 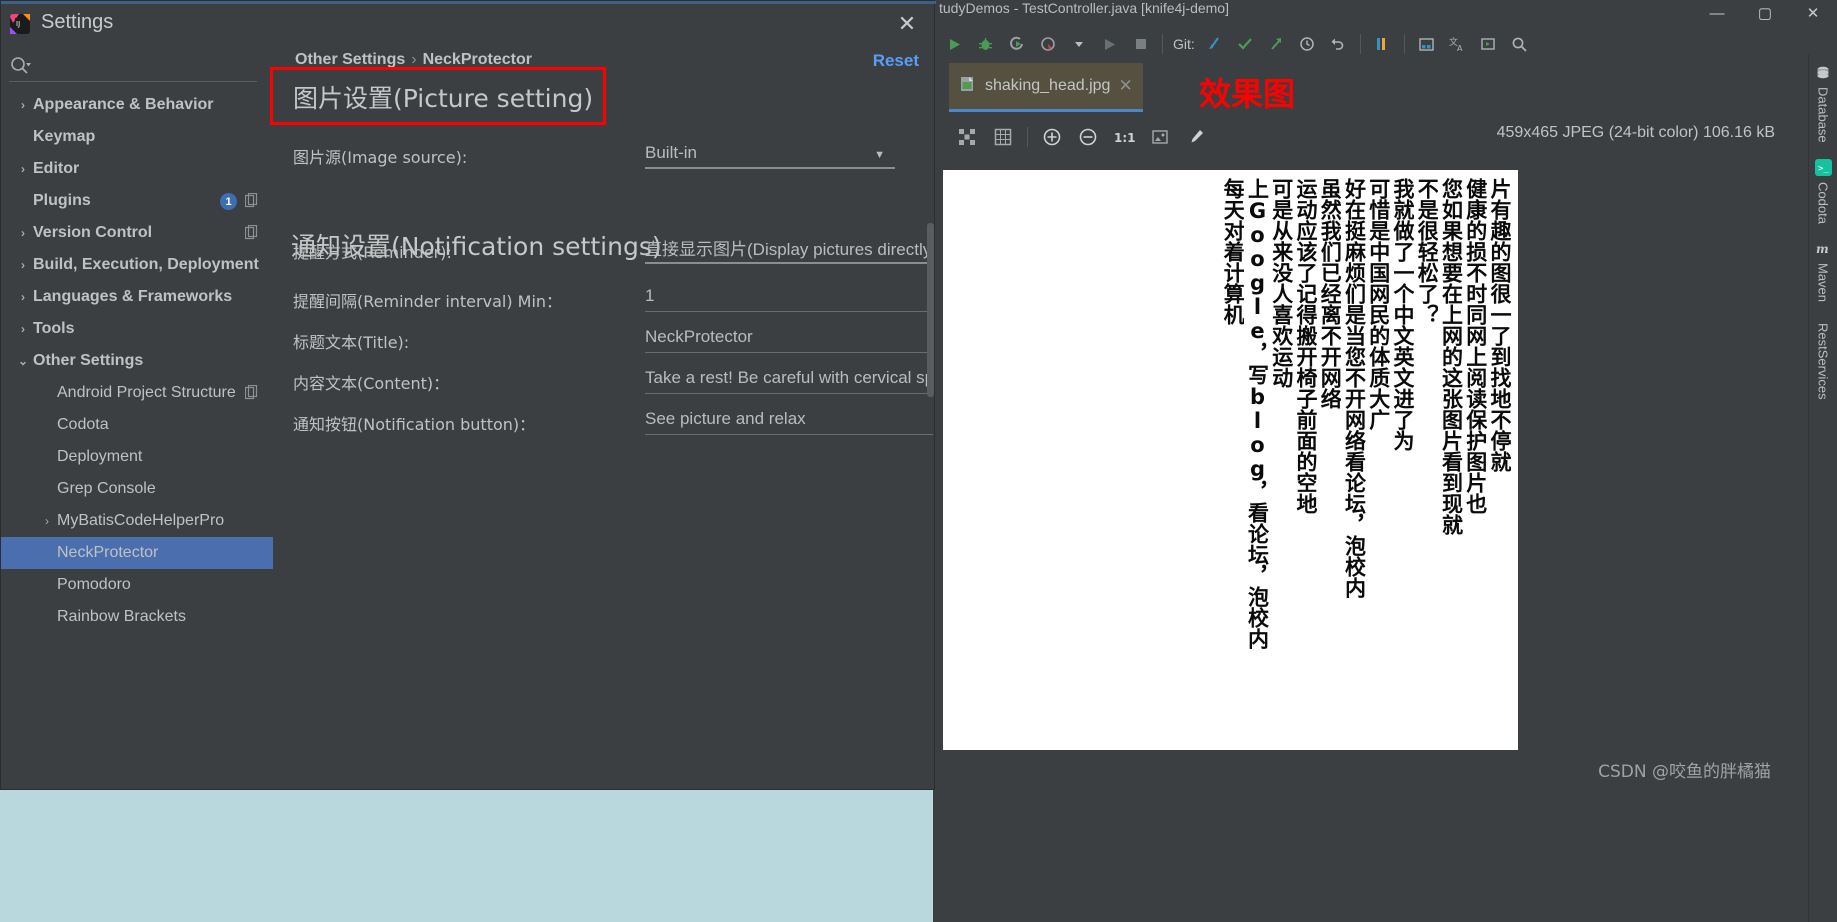 I want to click on console-icon, so click(x=1488, y=44).